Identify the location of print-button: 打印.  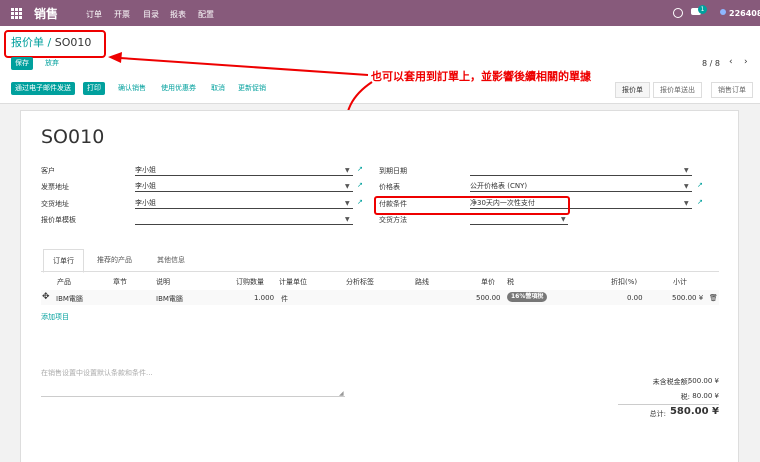
(94, 88).